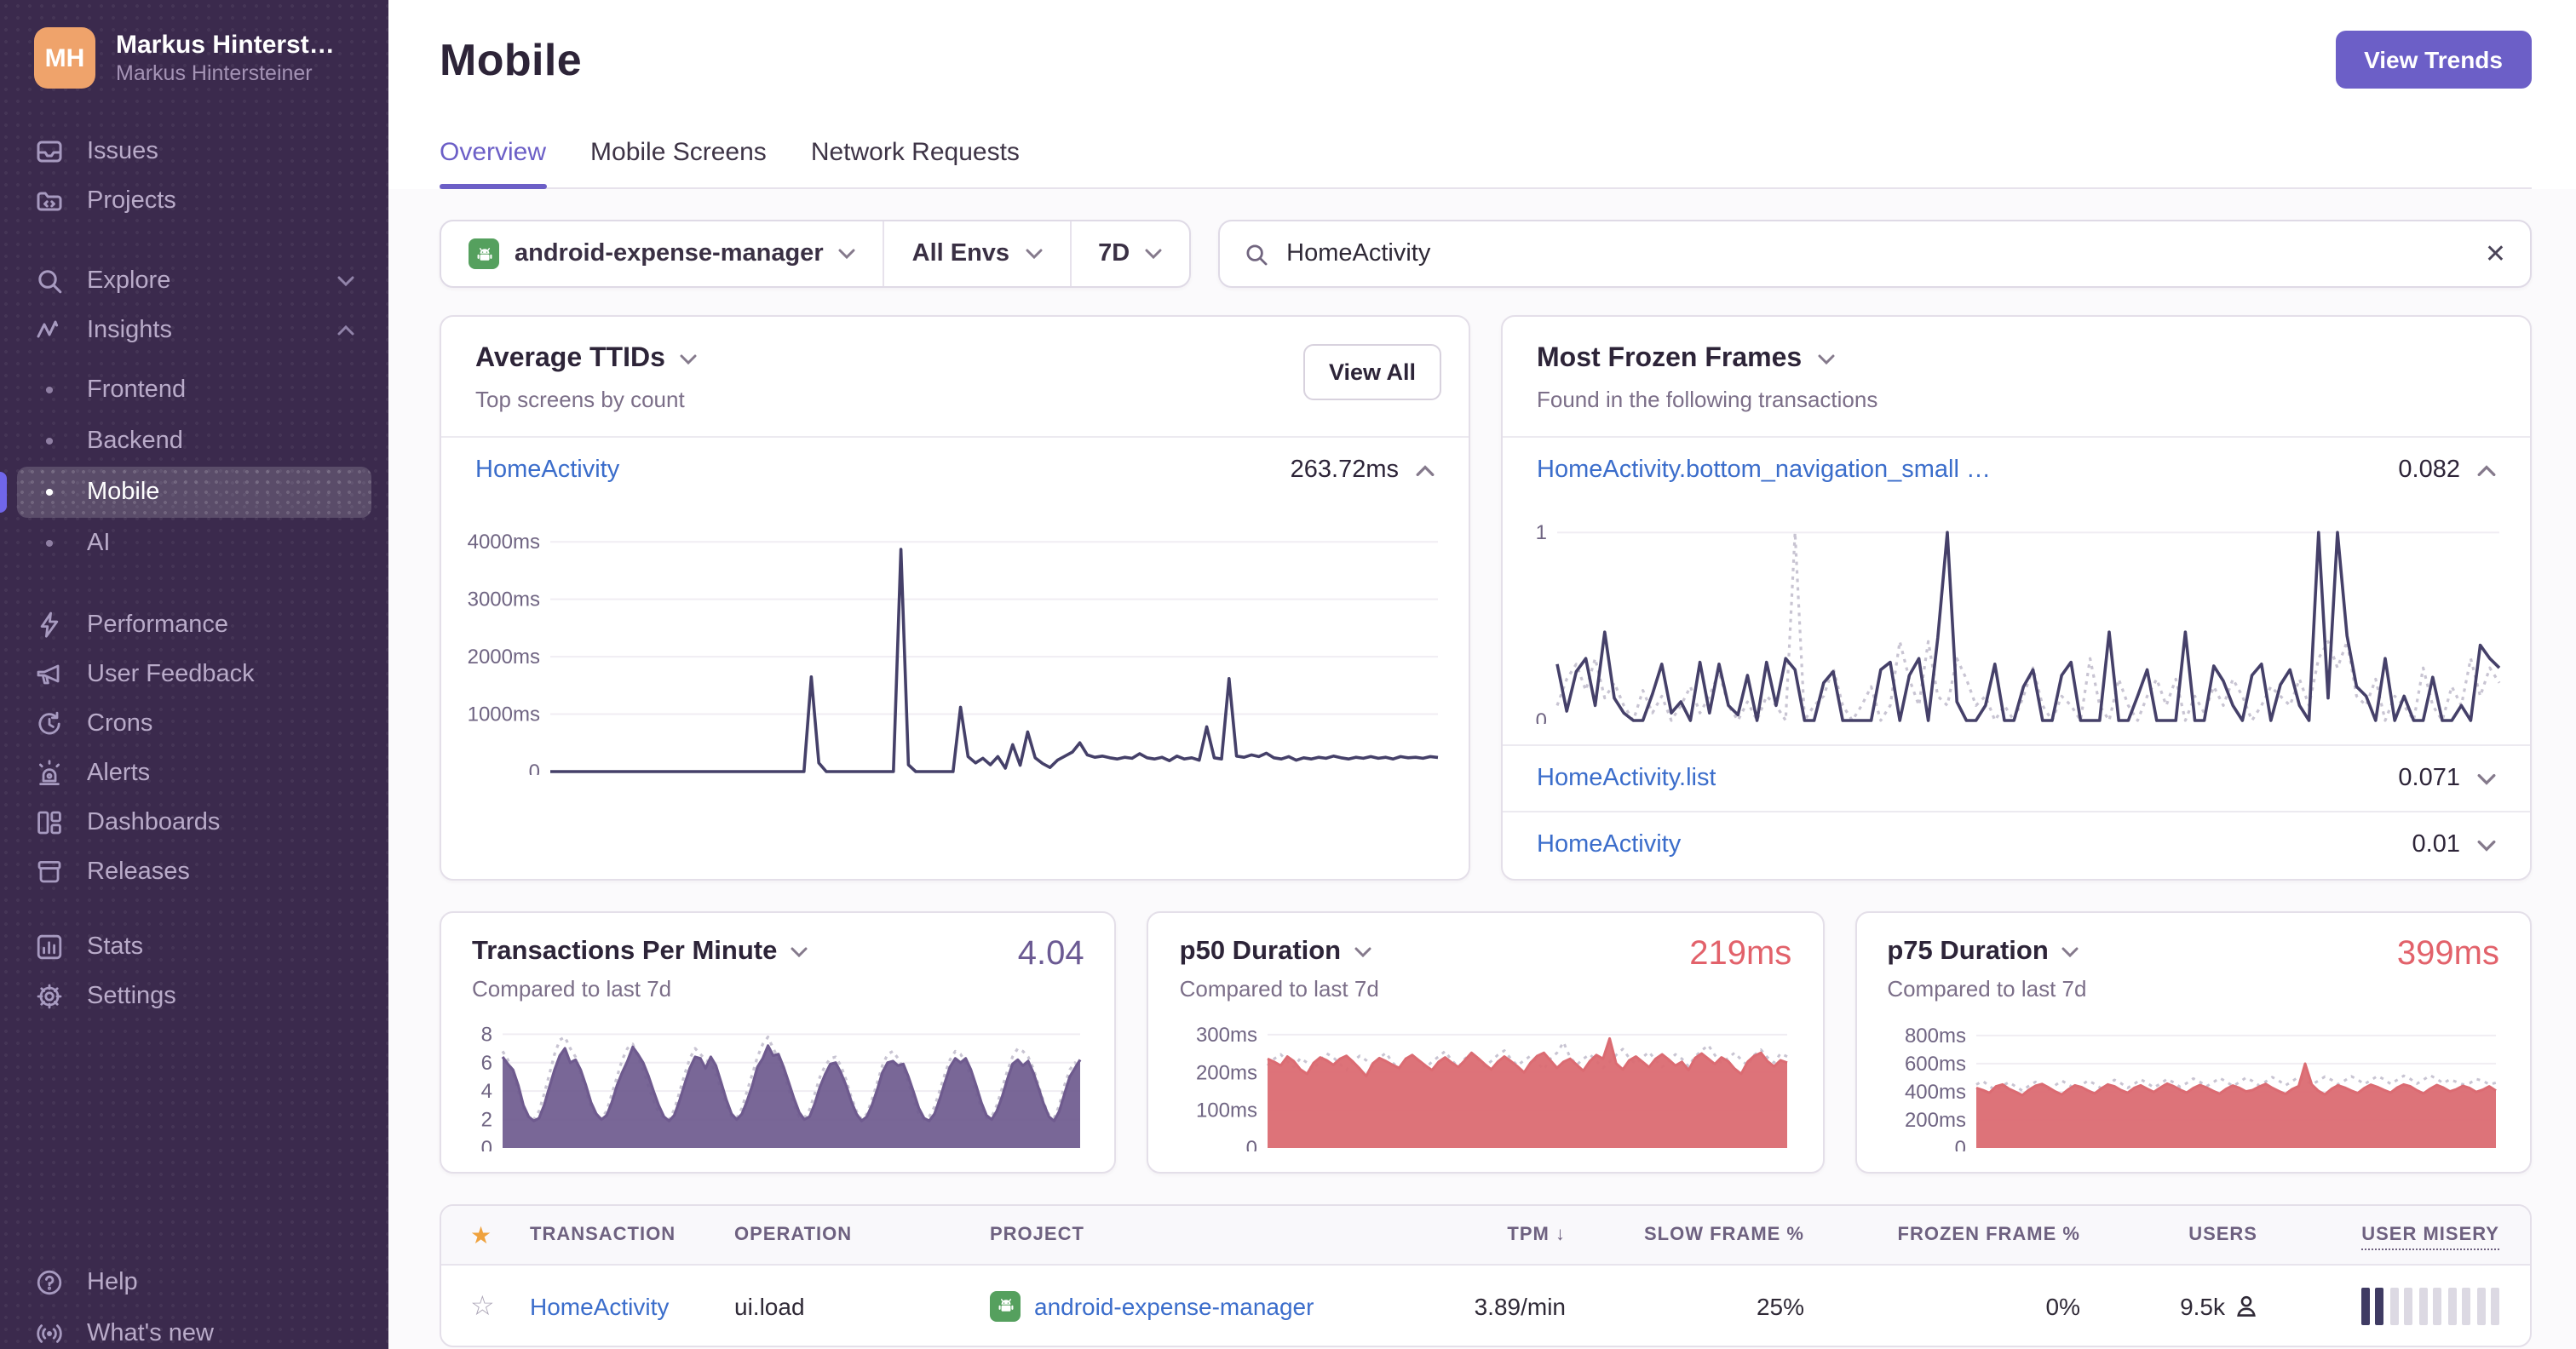  What do you see at coordinates (2017, 359) in the screenshot?
I see `frozen-frames-title: Most Frozen Frames` at bounding box center [2017, 359].